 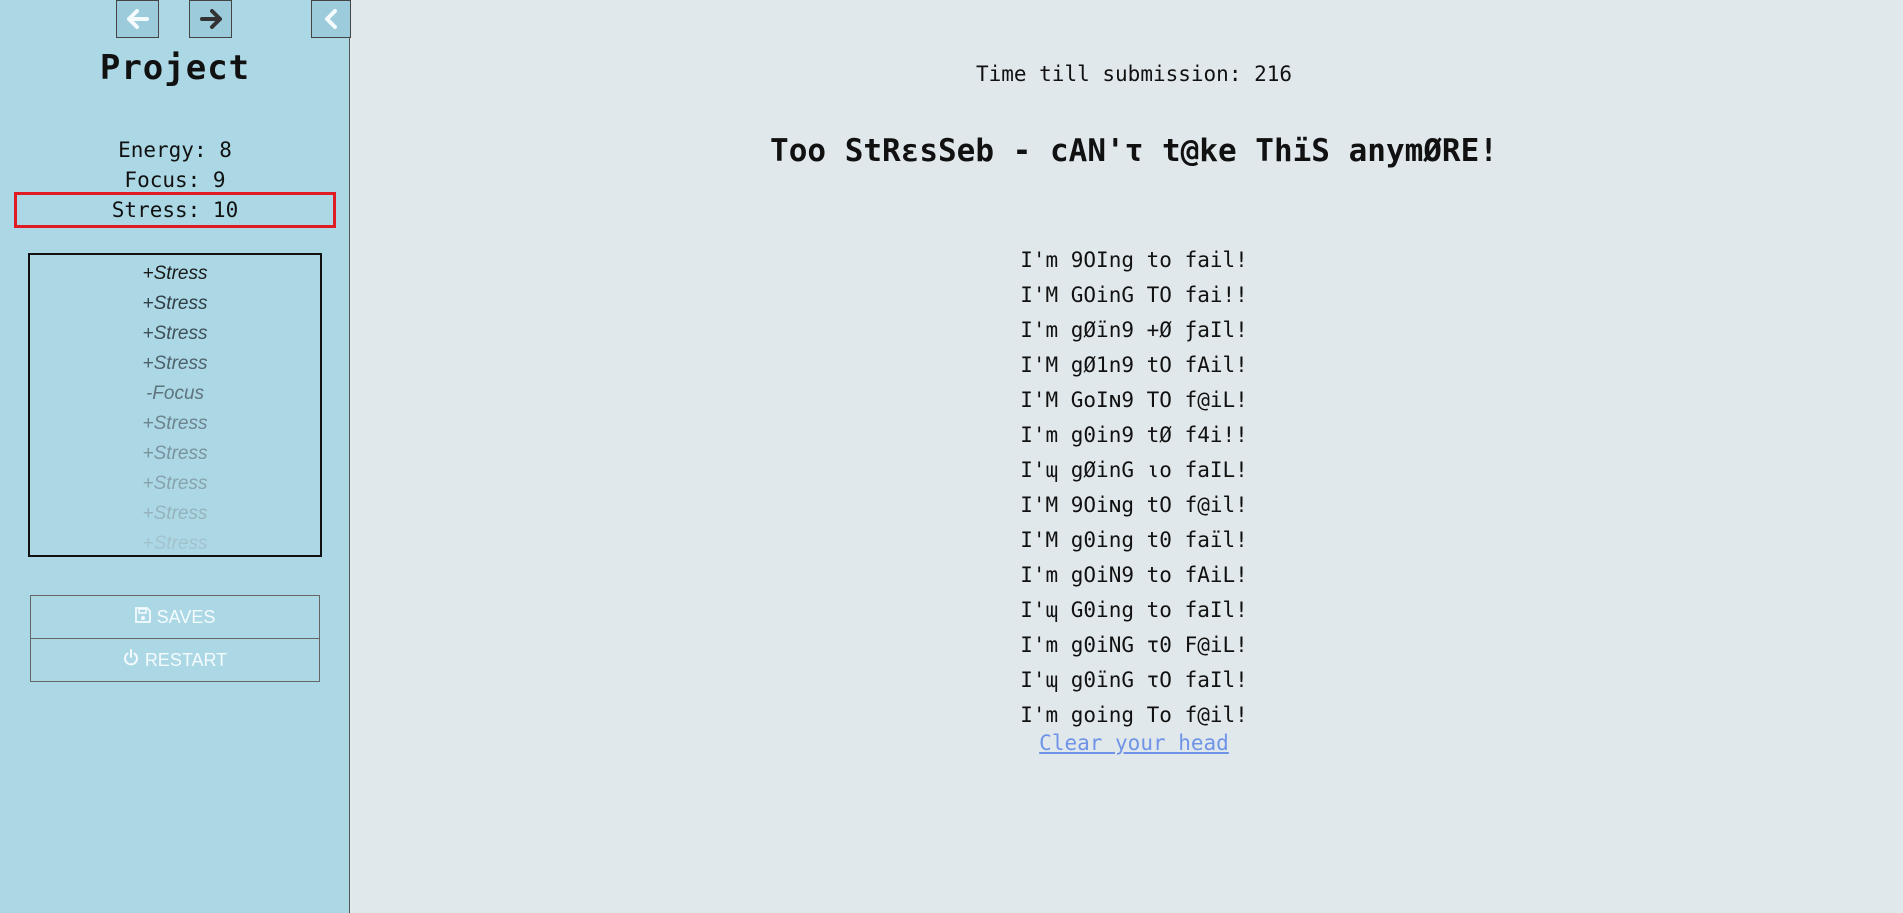 I want to click on passage-line: I'm going To f@il!, so click(x=1134, y=715).